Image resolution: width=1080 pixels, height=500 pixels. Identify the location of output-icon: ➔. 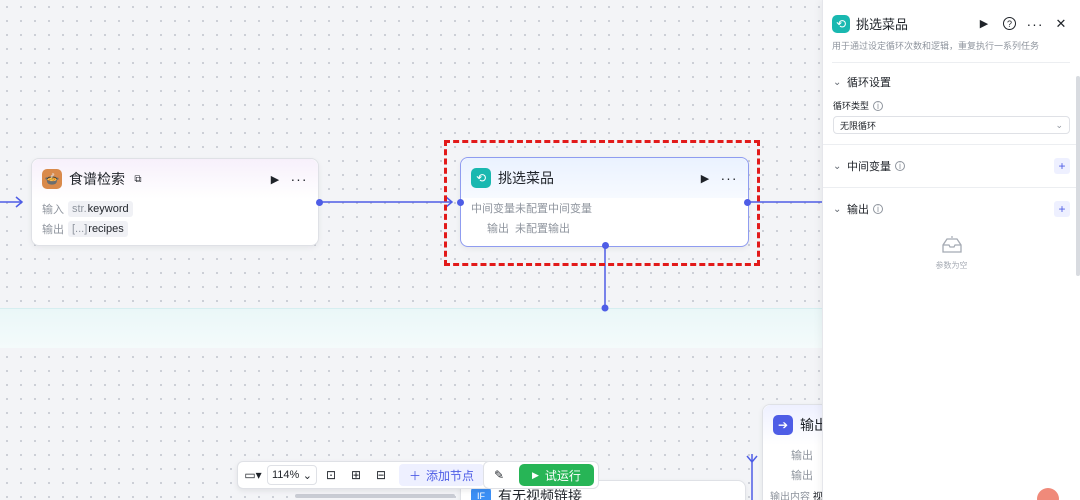
(783, 425).